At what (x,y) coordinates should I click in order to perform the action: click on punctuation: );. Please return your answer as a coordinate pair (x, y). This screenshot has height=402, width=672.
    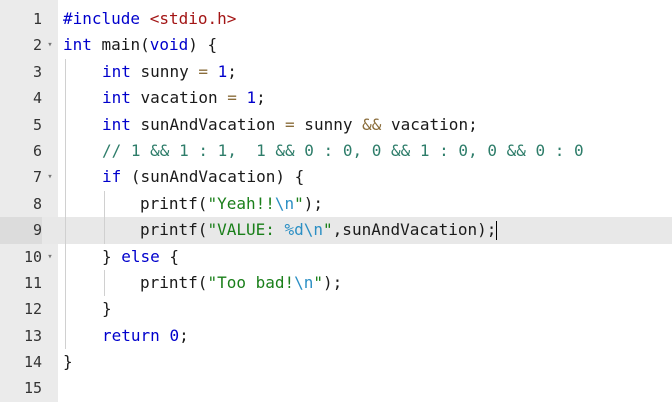
    Looking at the image, I should click on (313, 203).